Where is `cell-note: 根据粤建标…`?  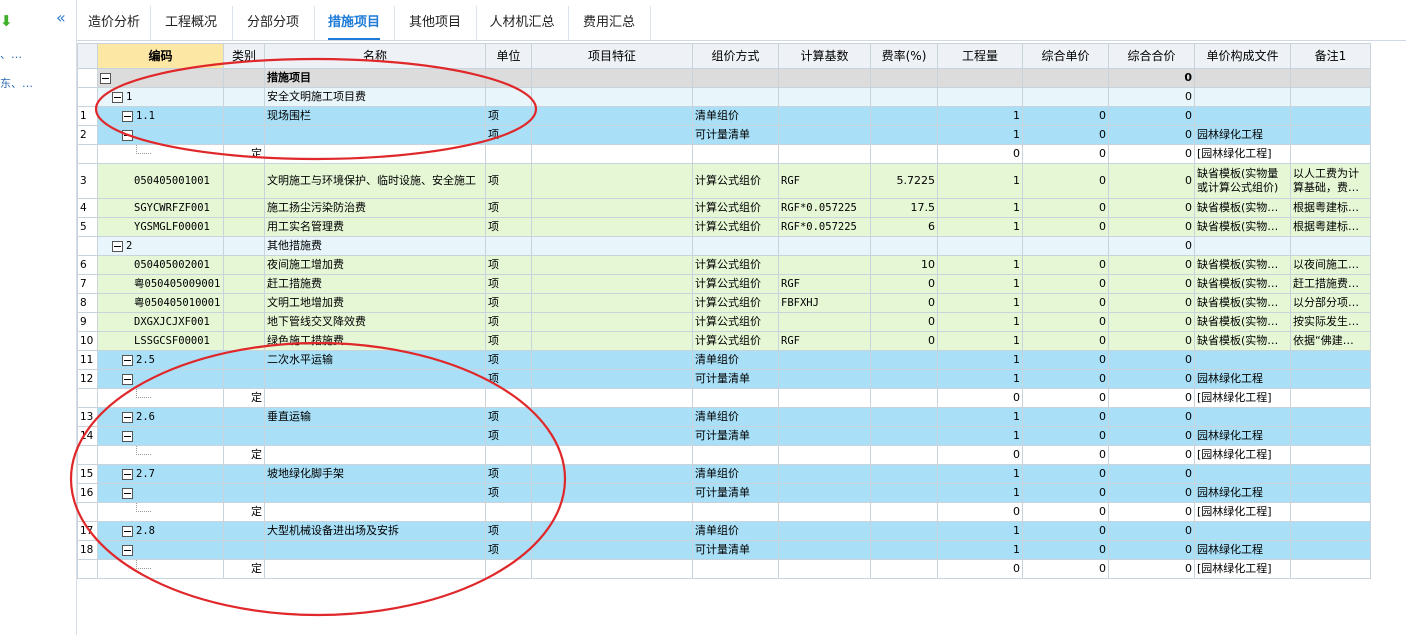
cell-note: 根据粤建标… is located at coordinates (1330, 227).